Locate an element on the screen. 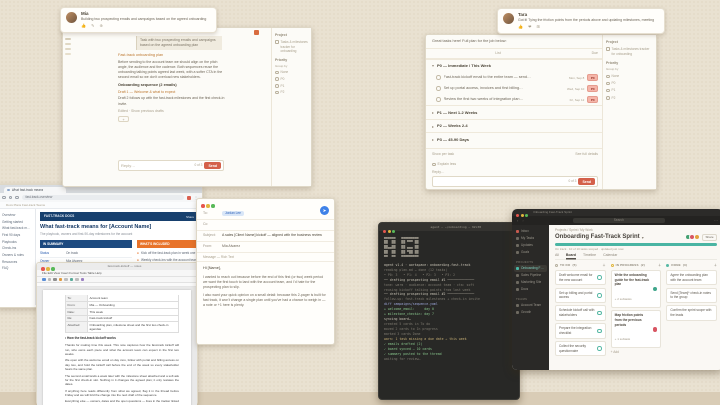  banner-share-button: Share is located at coordinates (190, 217).